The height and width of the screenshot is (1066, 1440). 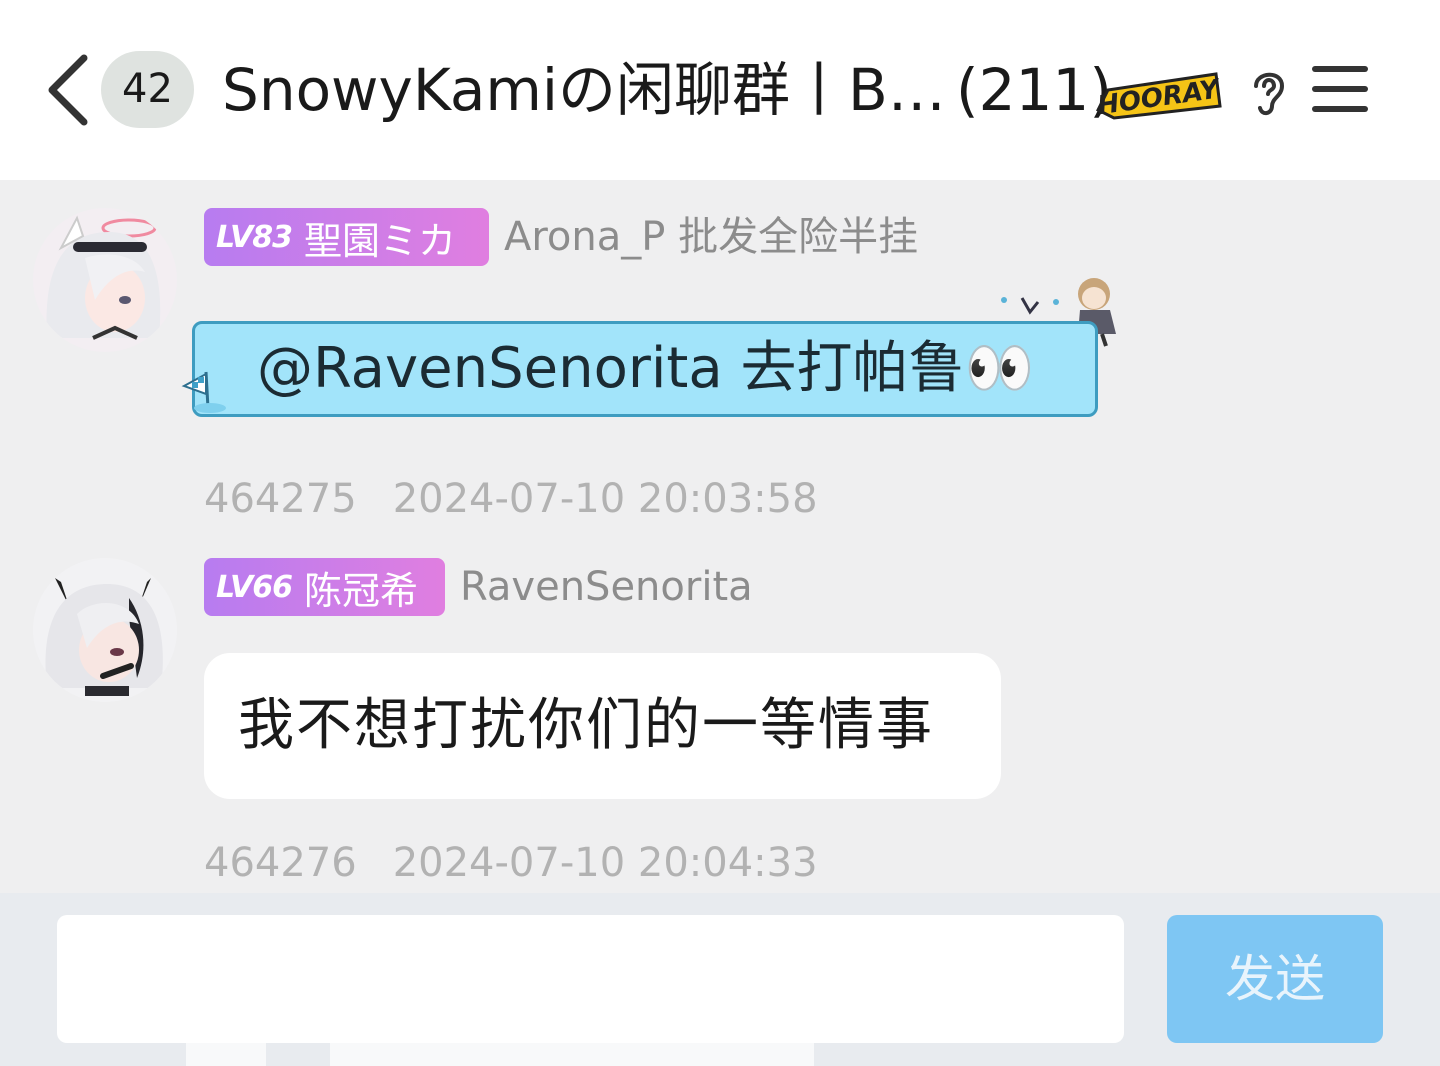 I want to click on unread-count-badge: 42, so click(x=147, y=89).